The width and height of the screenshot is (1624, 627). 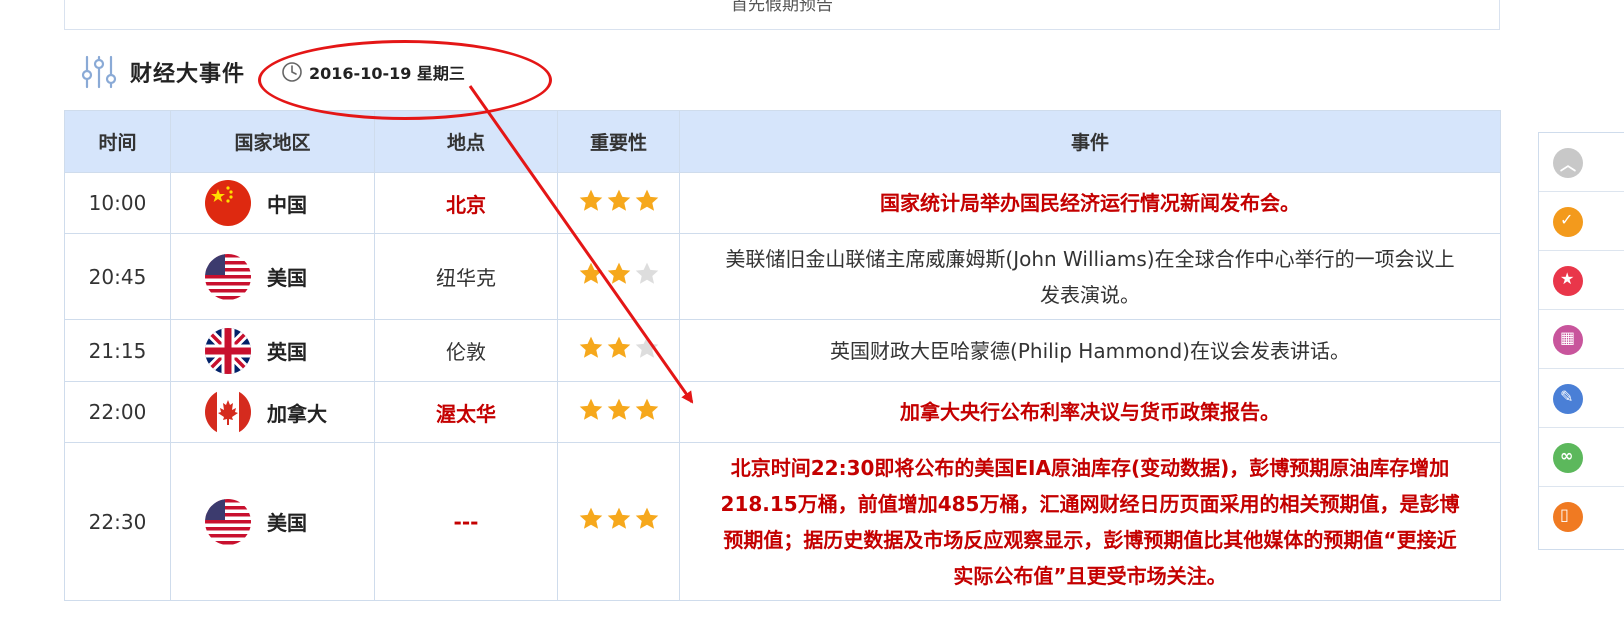 What do you see at coordinates (466, 412) in the screenshot?
I see `location-cell: 渥太华` at bounding box center [466, 412].